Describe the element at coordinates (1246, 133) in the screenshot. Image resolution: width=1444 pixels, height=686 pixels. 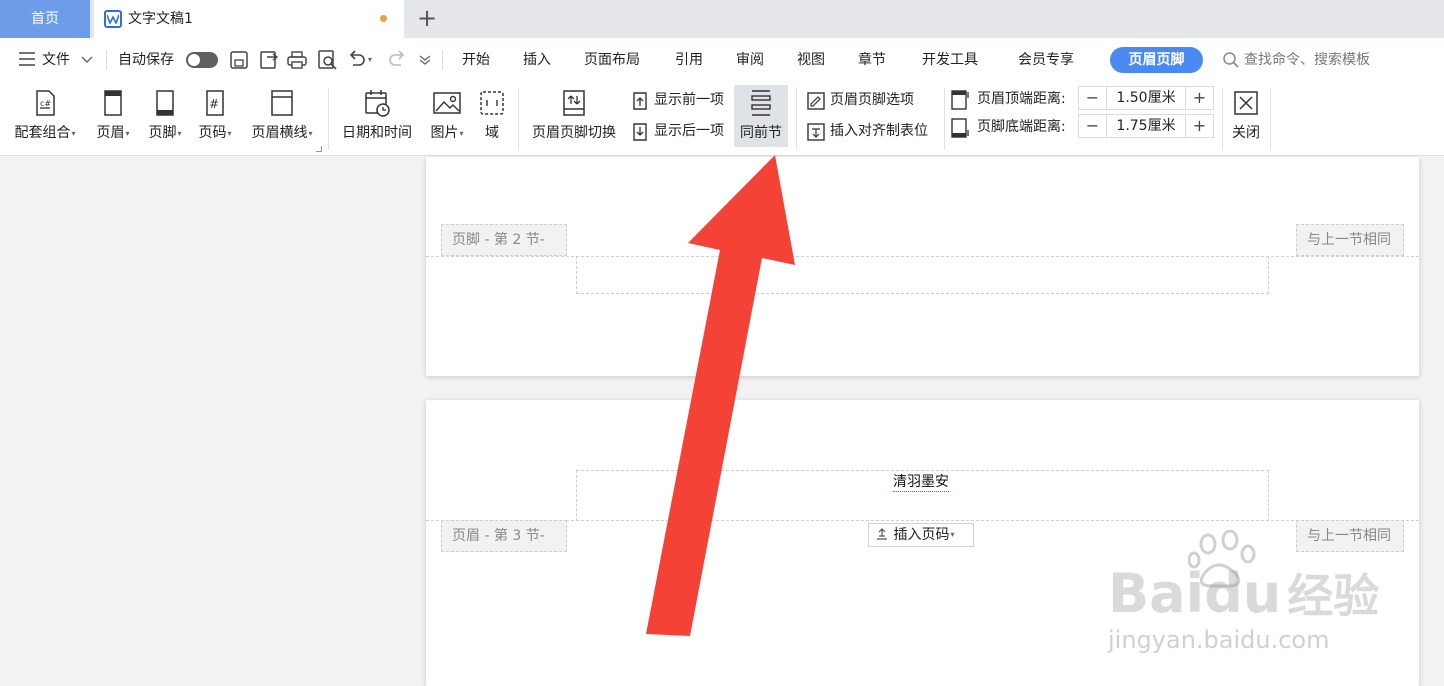
I see `close-label: 关闭` at that location.